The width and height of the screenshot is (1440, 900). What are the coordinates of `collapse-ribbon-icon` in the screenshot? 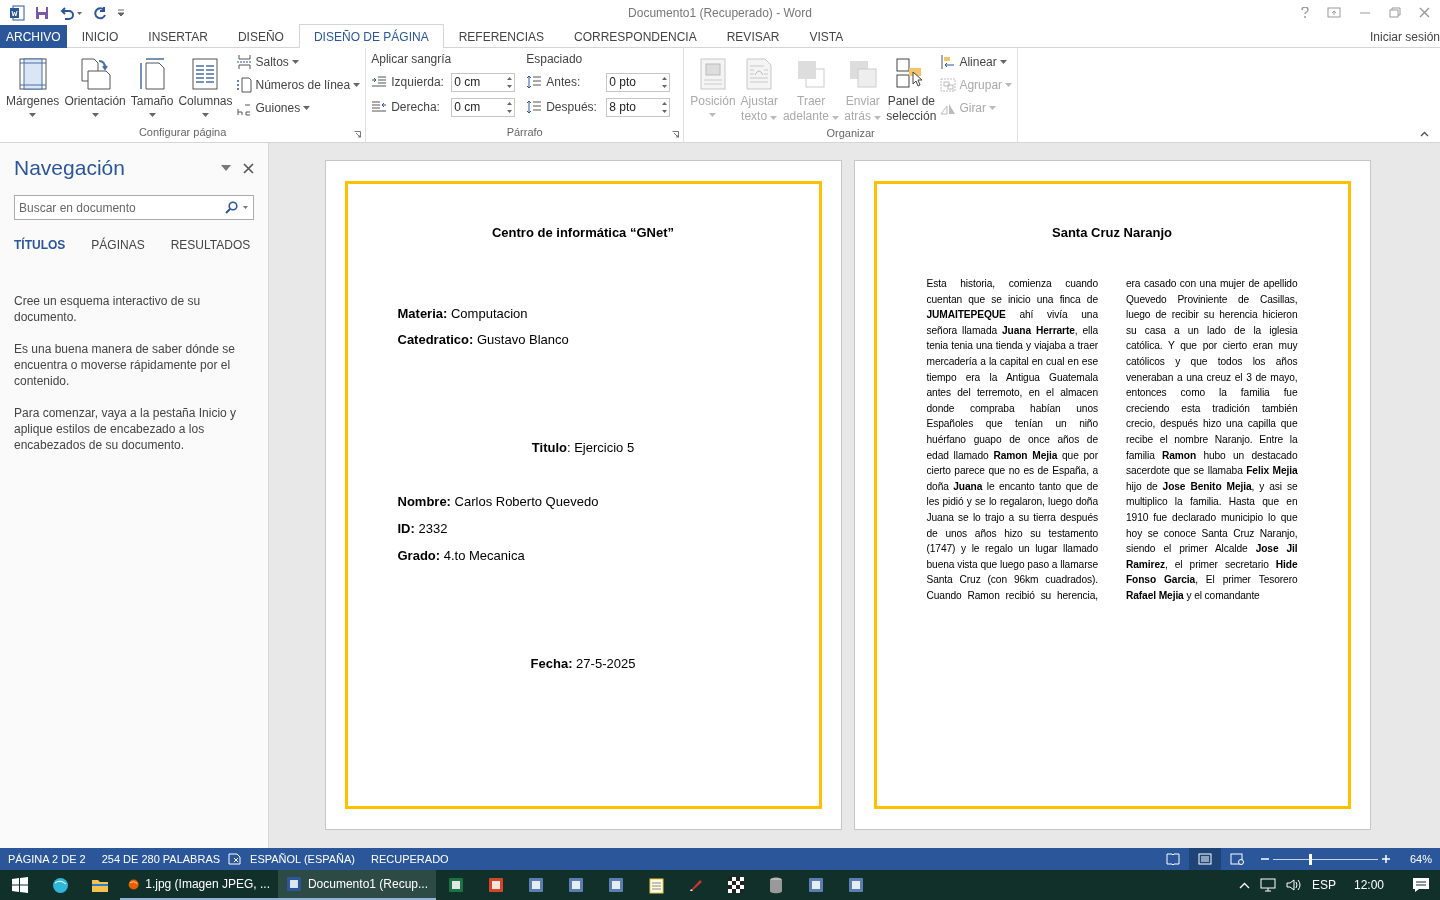 It's located at (1424, 134).